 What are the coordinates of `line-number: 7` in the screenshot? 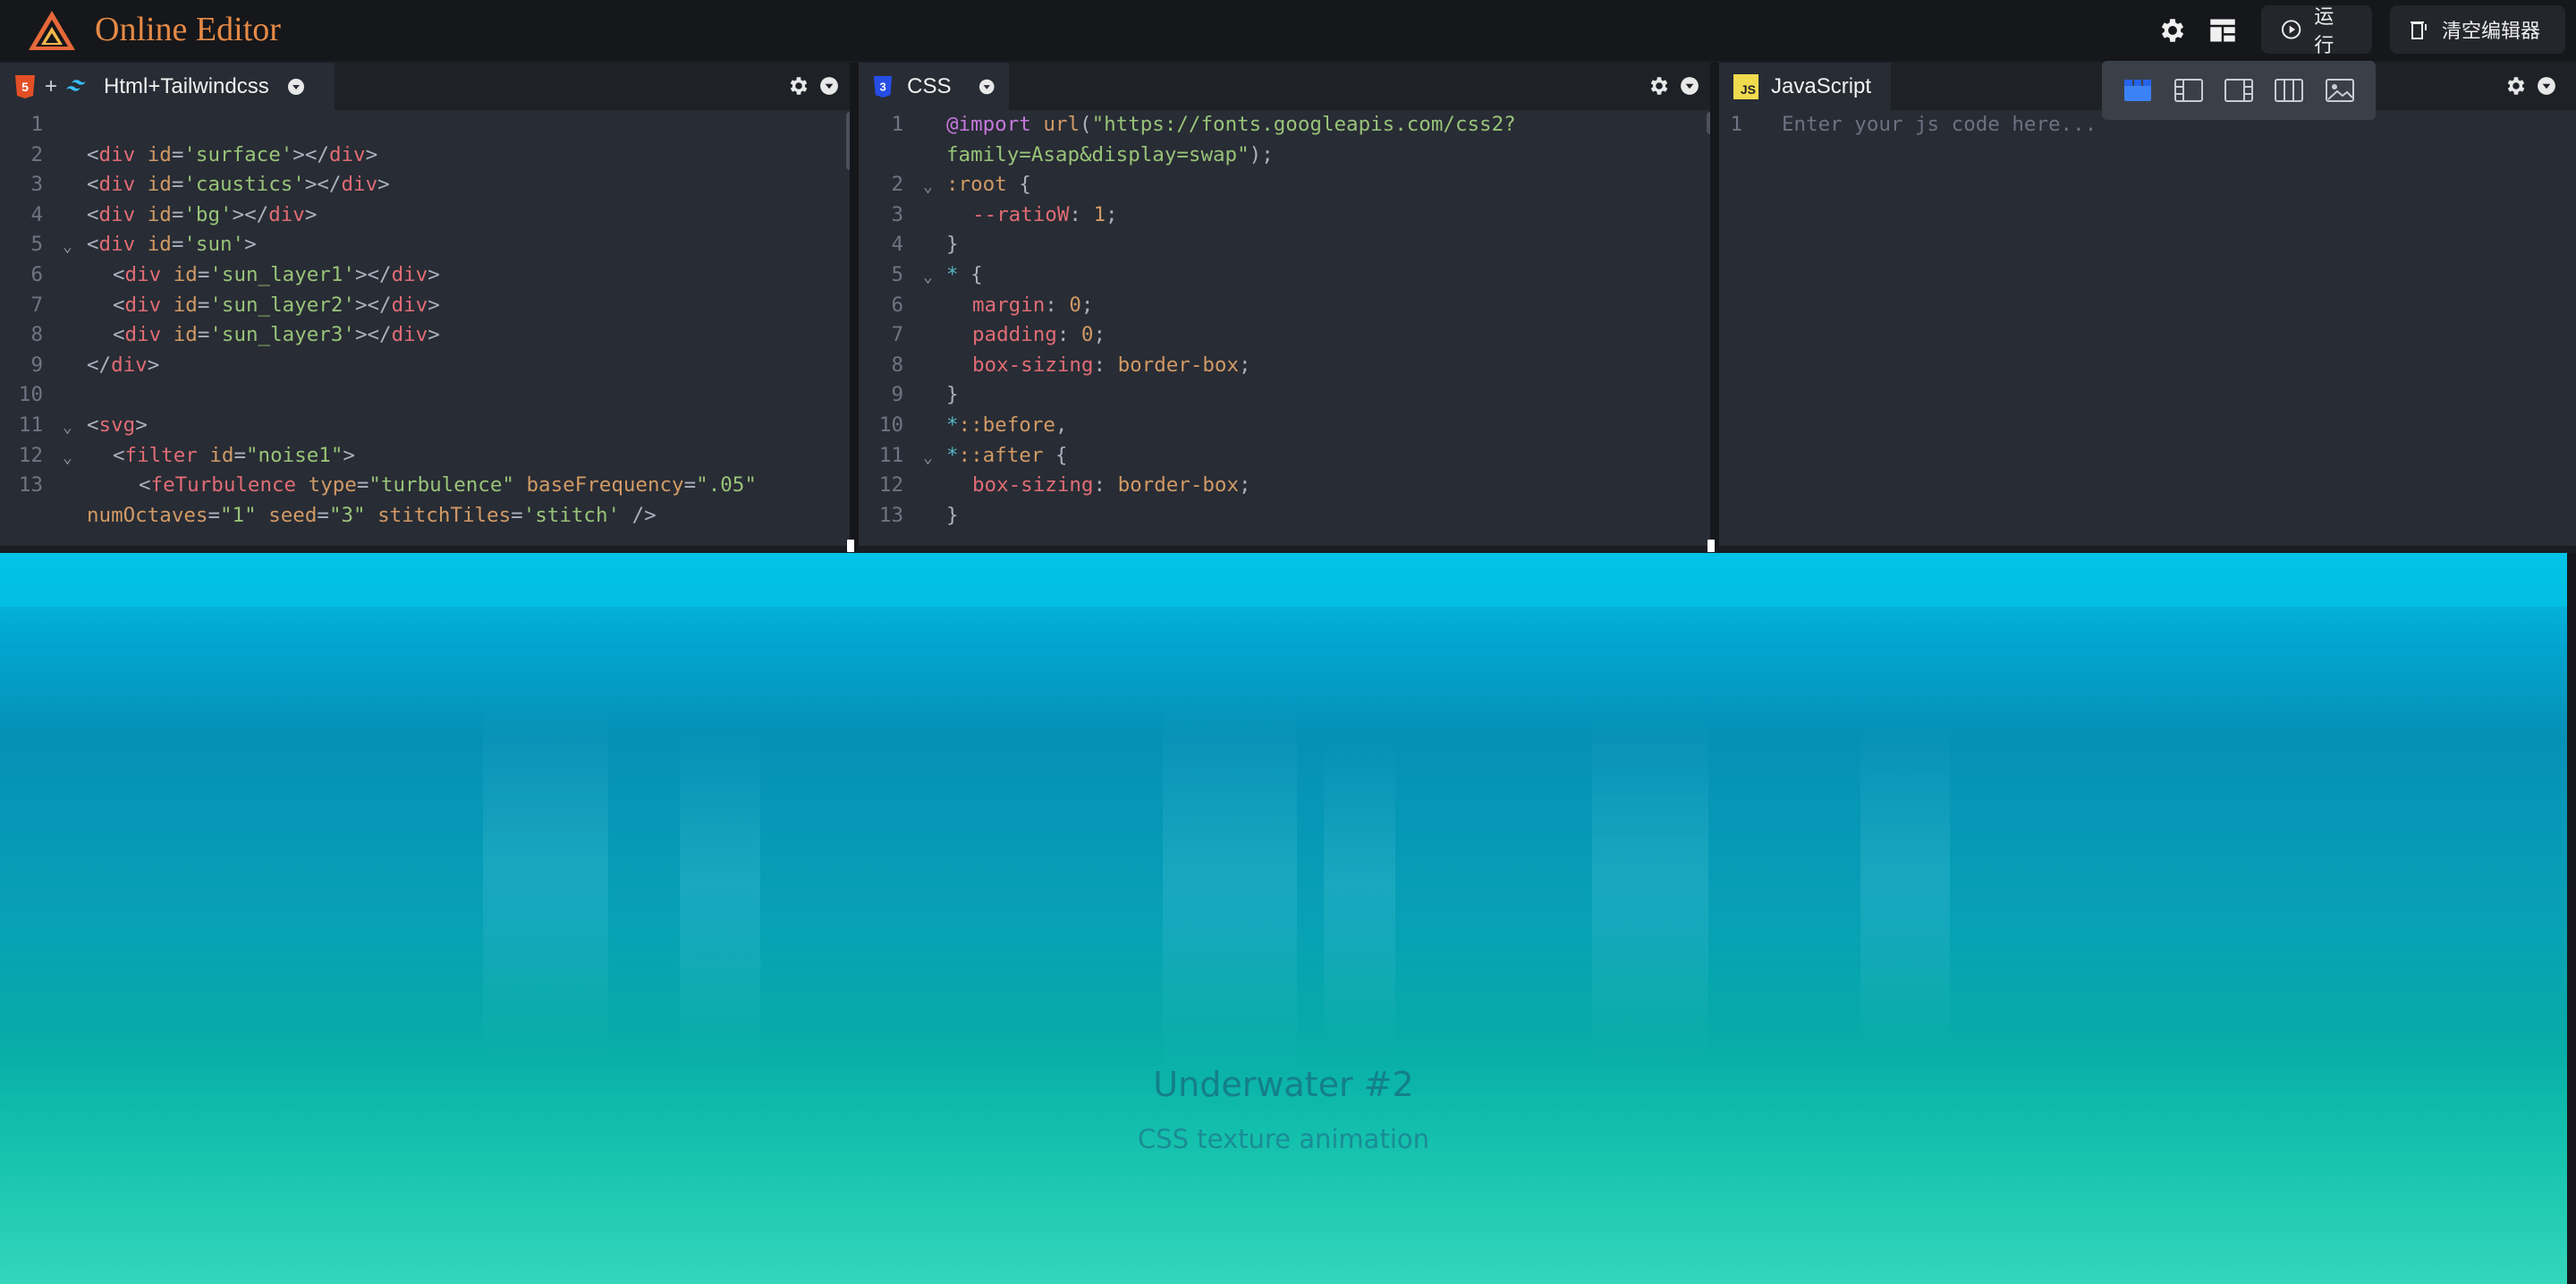 It's located at (897, 335).